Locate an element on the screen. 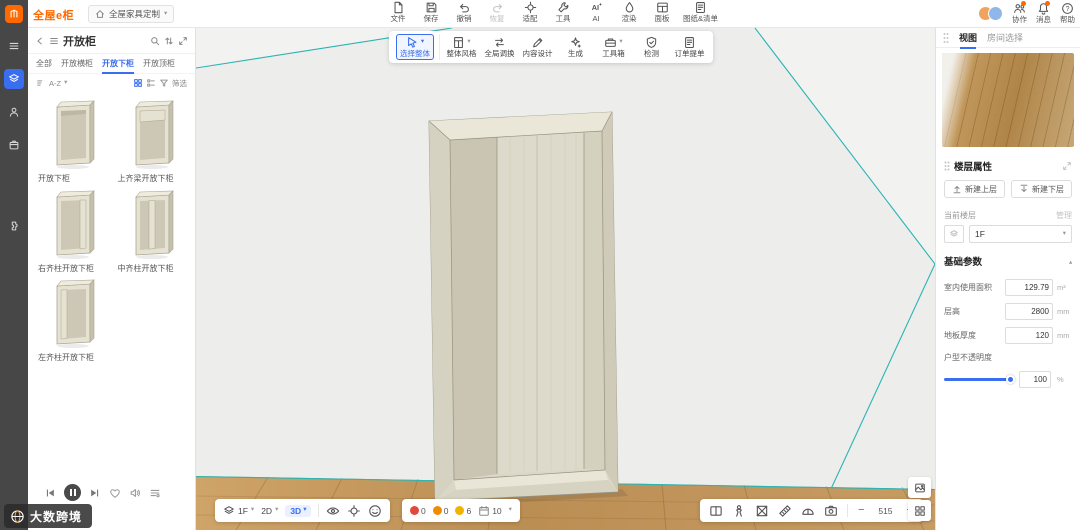 The width and height of the screenshot is (1080, 530). floor-selector: 1F ▾ is located at coordinates (238, 511).